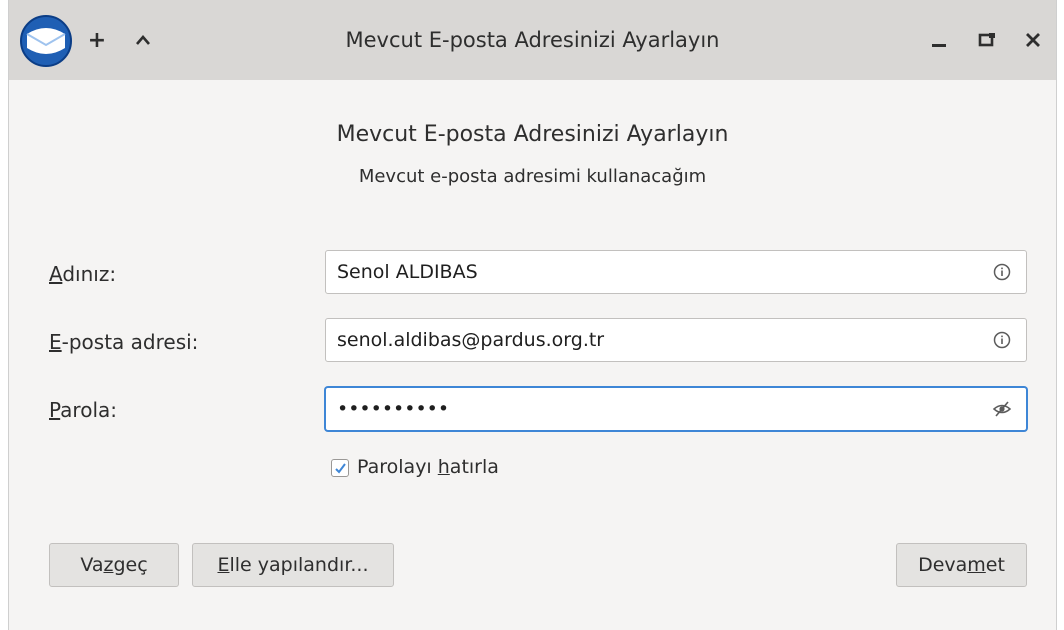 Image resolution: width=1064 pixels, height=630 pixels. Describe the element at coordinates (55, 342) in the screenshot. I see `email-label-accel: E` at that location.